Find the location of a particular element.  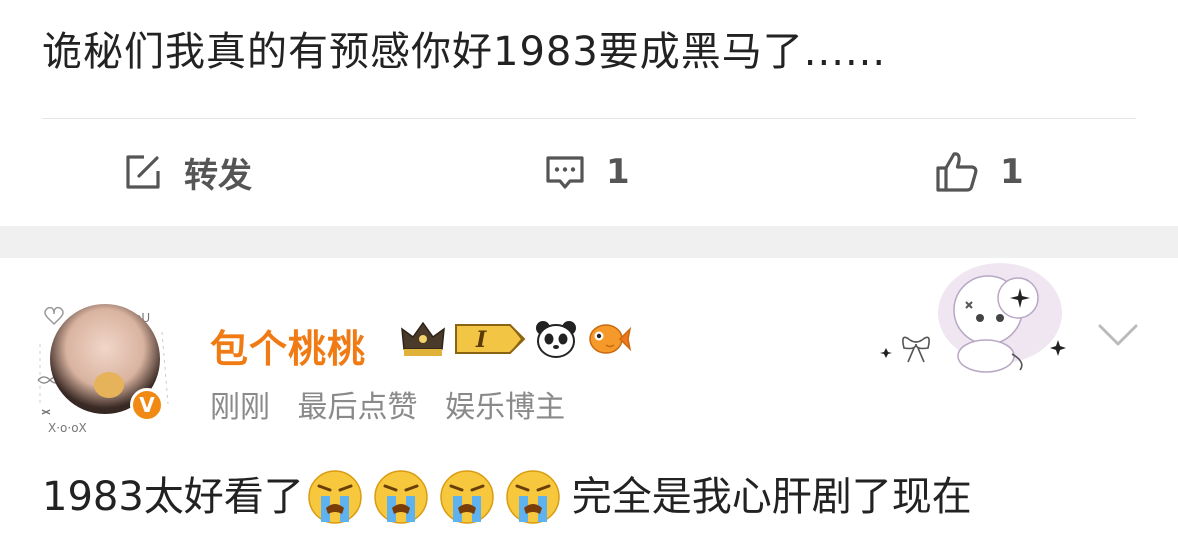

comment-button: 1 is located at coordinates (587, 172).